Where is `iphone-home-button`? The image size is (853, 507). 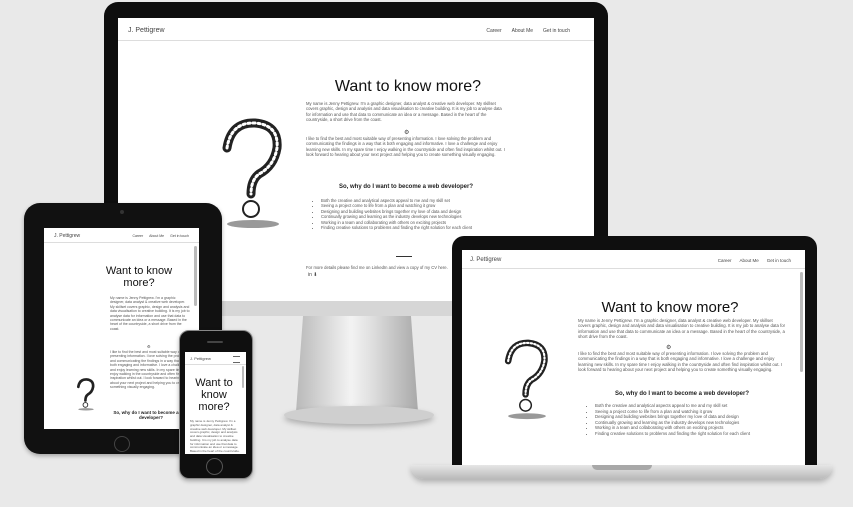
iphone-home-button is located at coordinates (214, 466).